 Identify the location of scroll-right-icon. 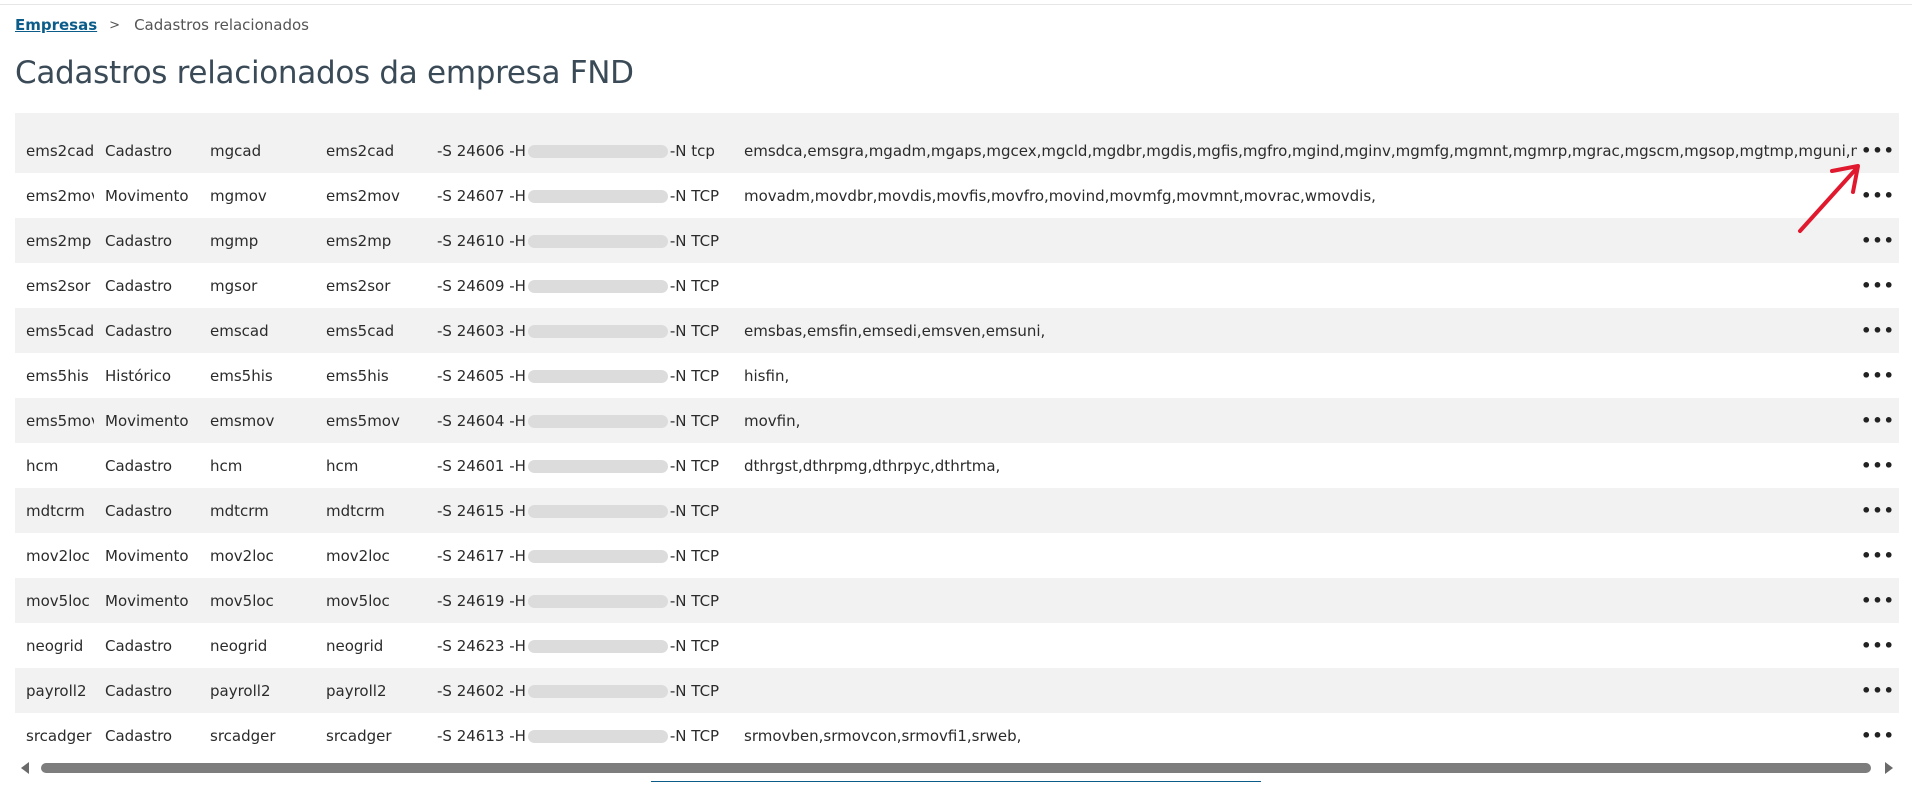
(1889, 768).